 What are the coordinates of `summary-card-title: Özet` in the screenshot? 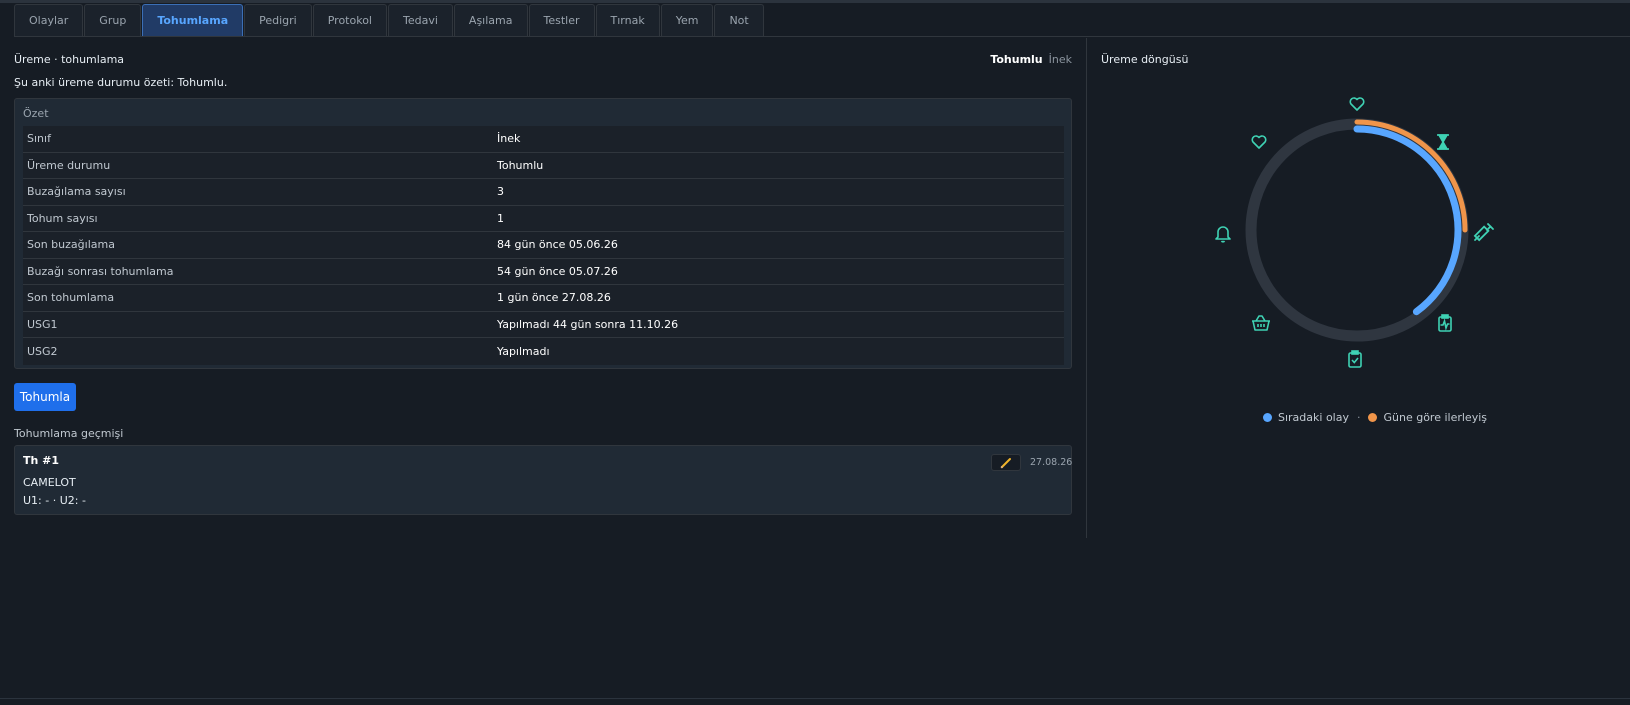 It's located at (36, 113).